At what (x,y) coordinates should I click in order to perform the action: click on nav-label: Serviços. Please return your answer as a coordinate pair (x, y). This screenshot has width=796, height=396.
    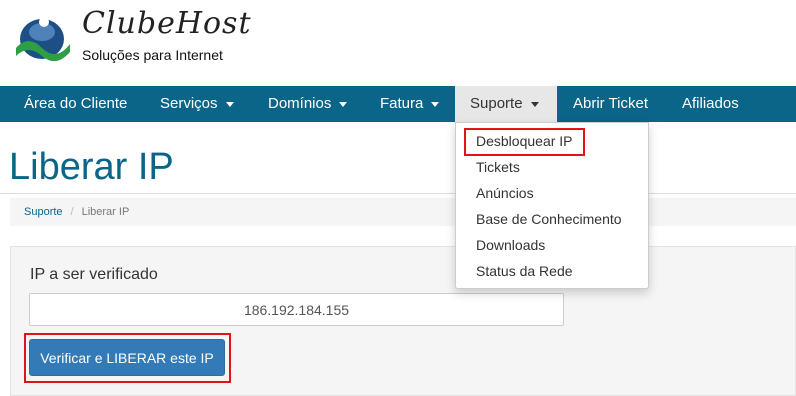
    Looking at the image, I should click on (189, 103).